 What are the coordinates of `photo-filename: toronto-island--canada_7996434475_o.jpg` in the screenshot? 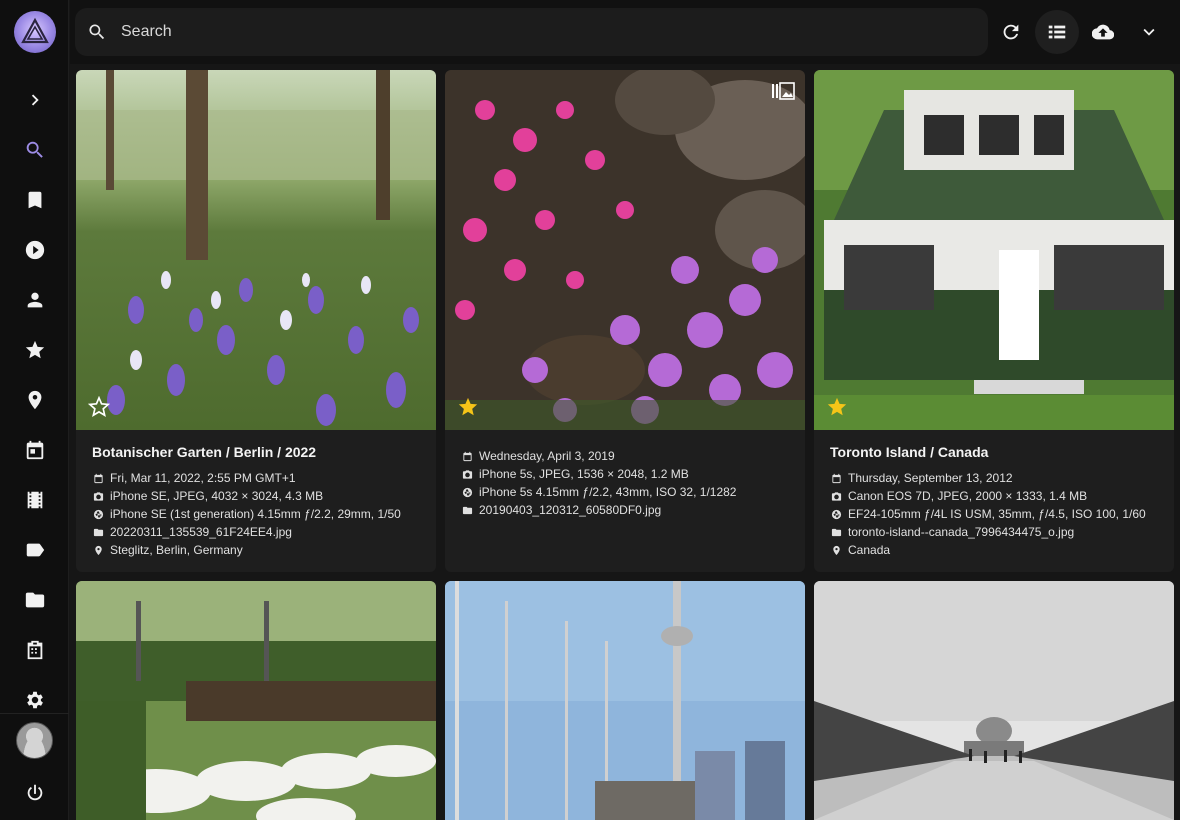 It's located at (961, 532).